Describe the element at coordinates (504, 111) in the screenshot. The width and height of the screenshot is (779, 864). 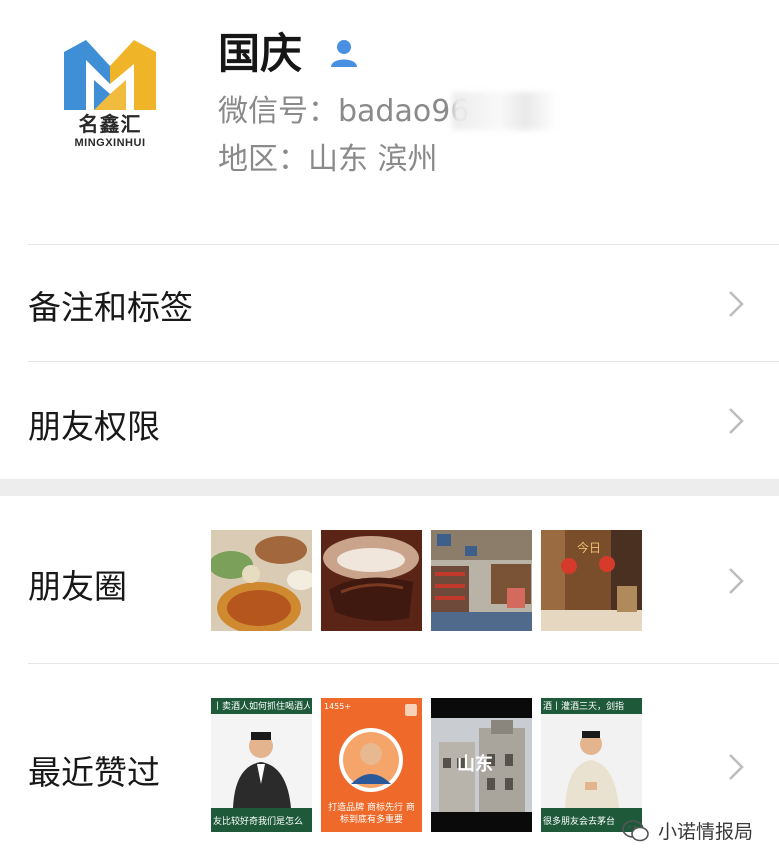
I see `privacy-blur` at that location.